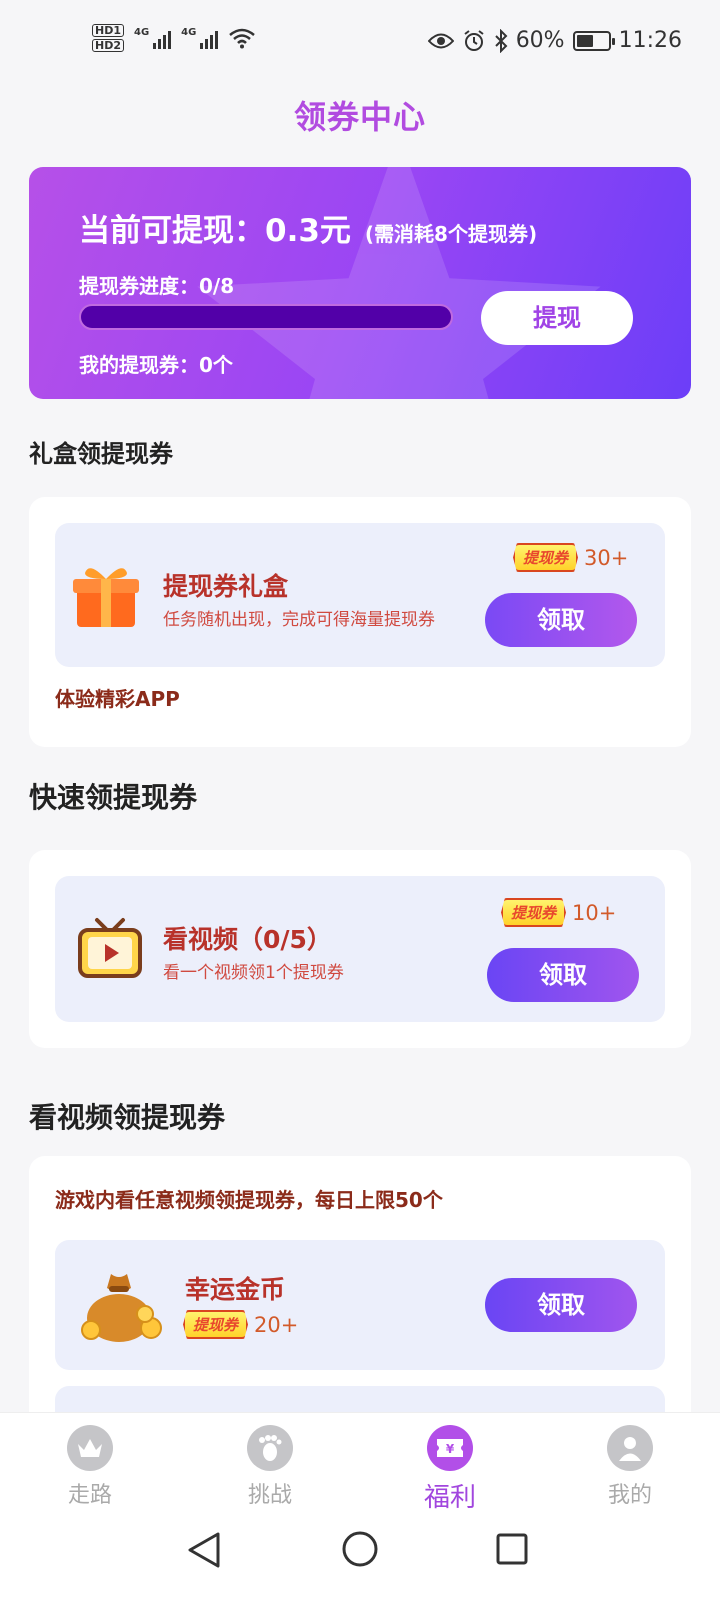 Image resolution: width=720 pixels, height=1600 pixels. I want to click on bottom-nav: 走路 挑战 ¥ 福利 我的, so click(360, 1463).